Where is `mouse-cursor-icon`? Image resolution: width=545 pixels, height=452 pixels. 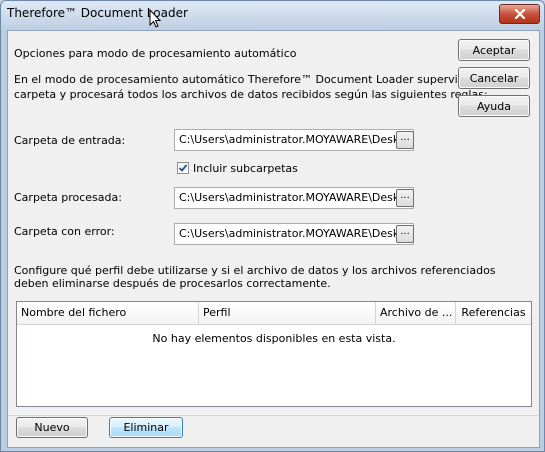
mouse-cursor-icon is located at coordinates (155, 18).